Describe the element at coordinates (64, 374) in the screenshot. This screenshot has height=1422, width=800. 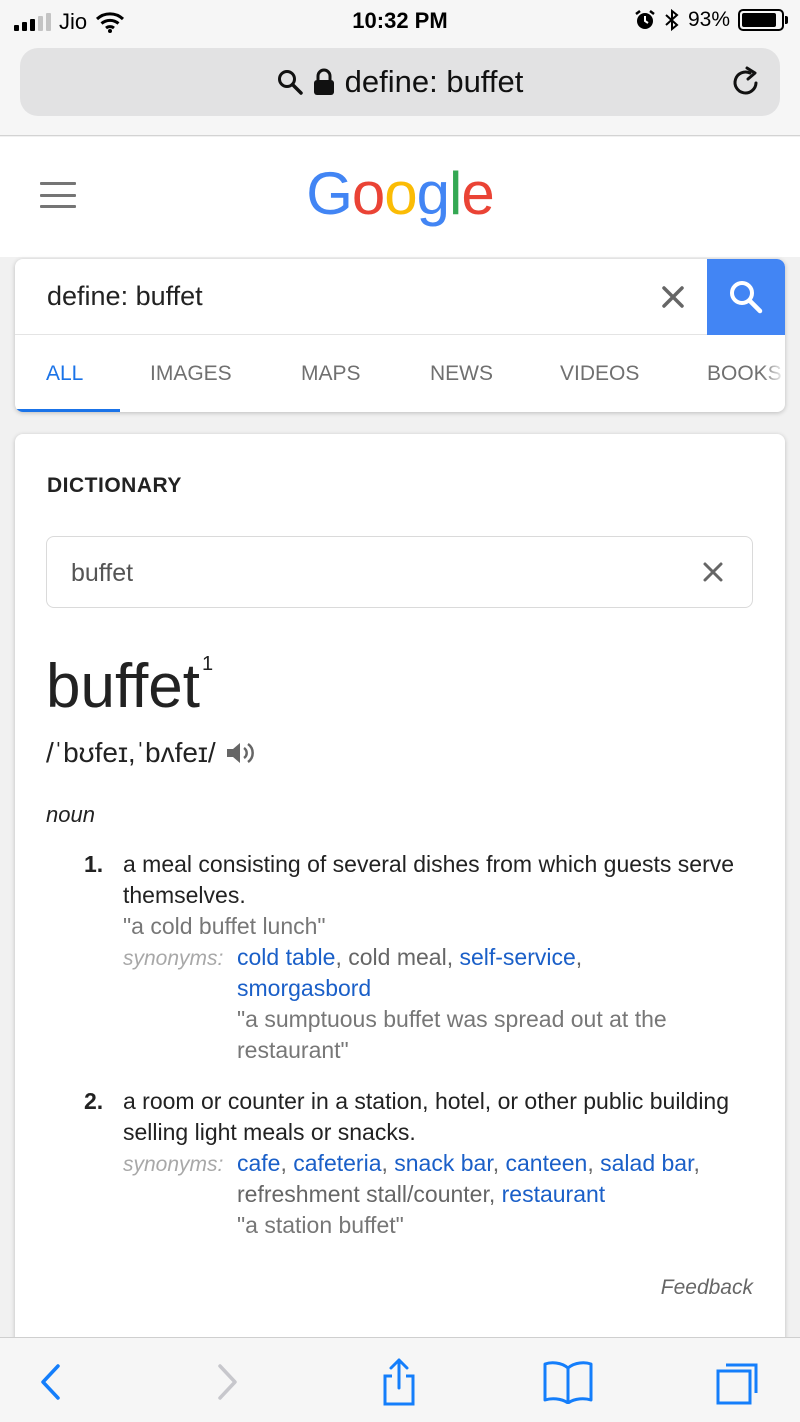
I see `tab-all: ALL` at that location.